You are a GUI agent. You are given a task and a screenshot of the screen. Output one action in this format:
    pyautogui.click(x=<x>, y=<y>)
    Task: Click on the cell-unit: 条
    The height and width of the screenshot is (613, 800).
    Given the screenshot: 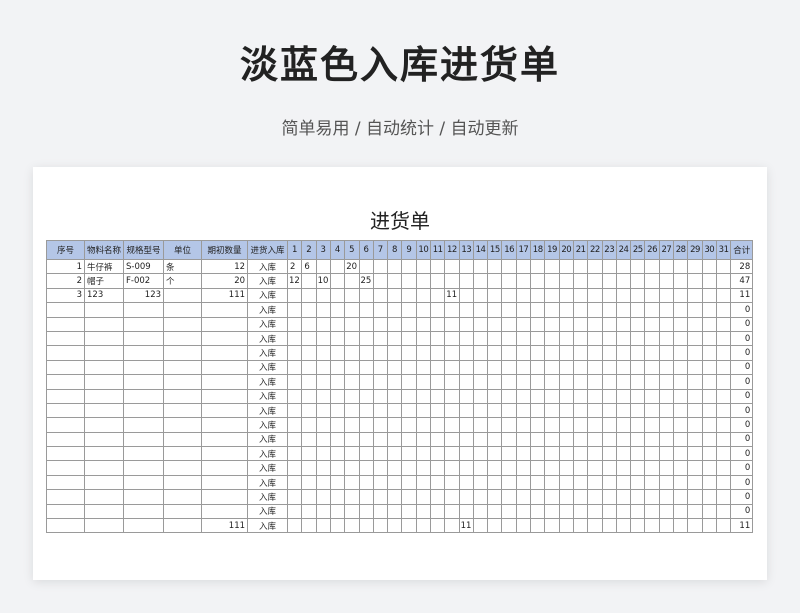 What is the action you would take?
    pyautogui.click(x=183, y=266)
    